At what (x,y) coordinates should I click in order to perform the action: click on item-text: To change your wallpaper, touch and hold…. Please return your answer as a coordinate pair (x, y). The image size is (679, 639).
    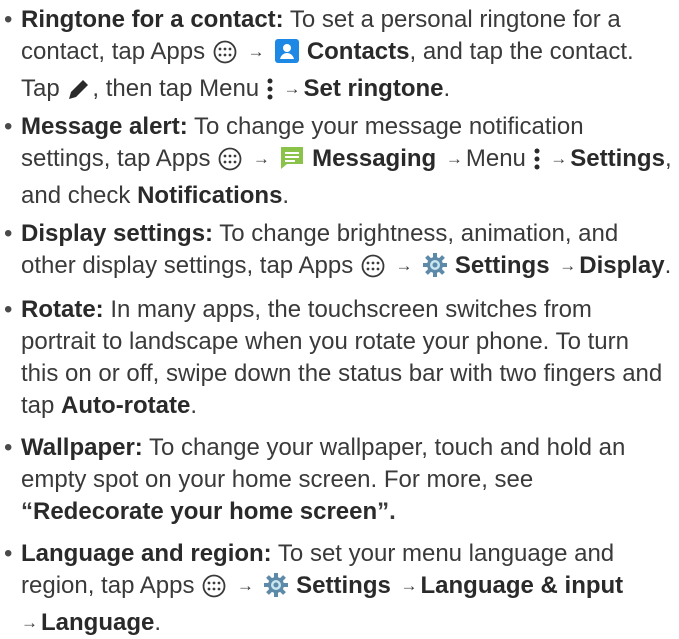
    Looking at the image, I should click on (387, 447).